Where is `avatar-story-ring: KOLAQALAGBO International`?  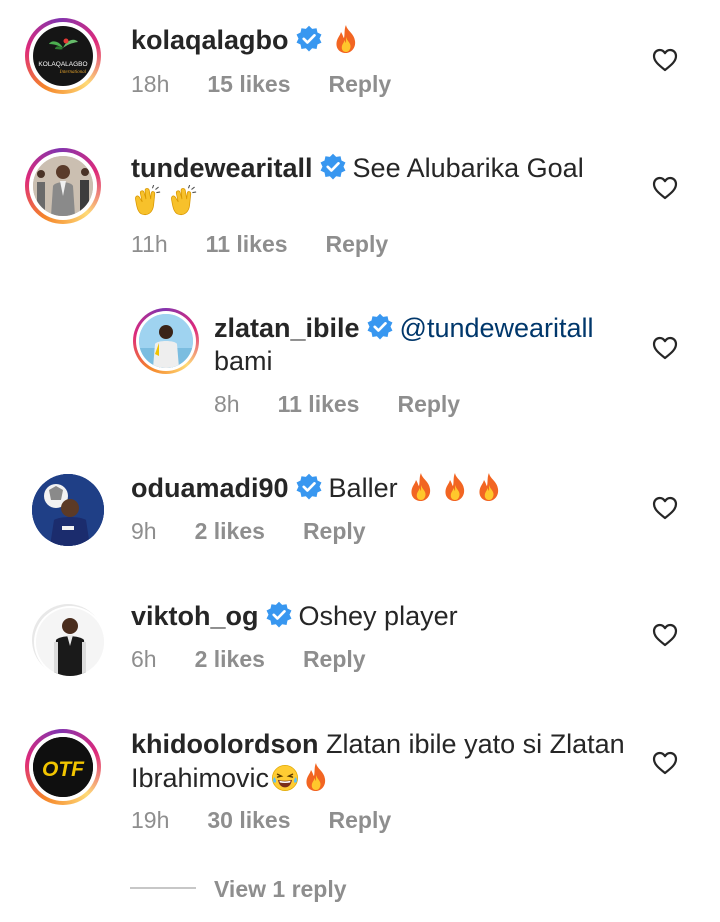 avatar-story-ring: KOLAQALAGBO International is located at coordinates (63, 56).